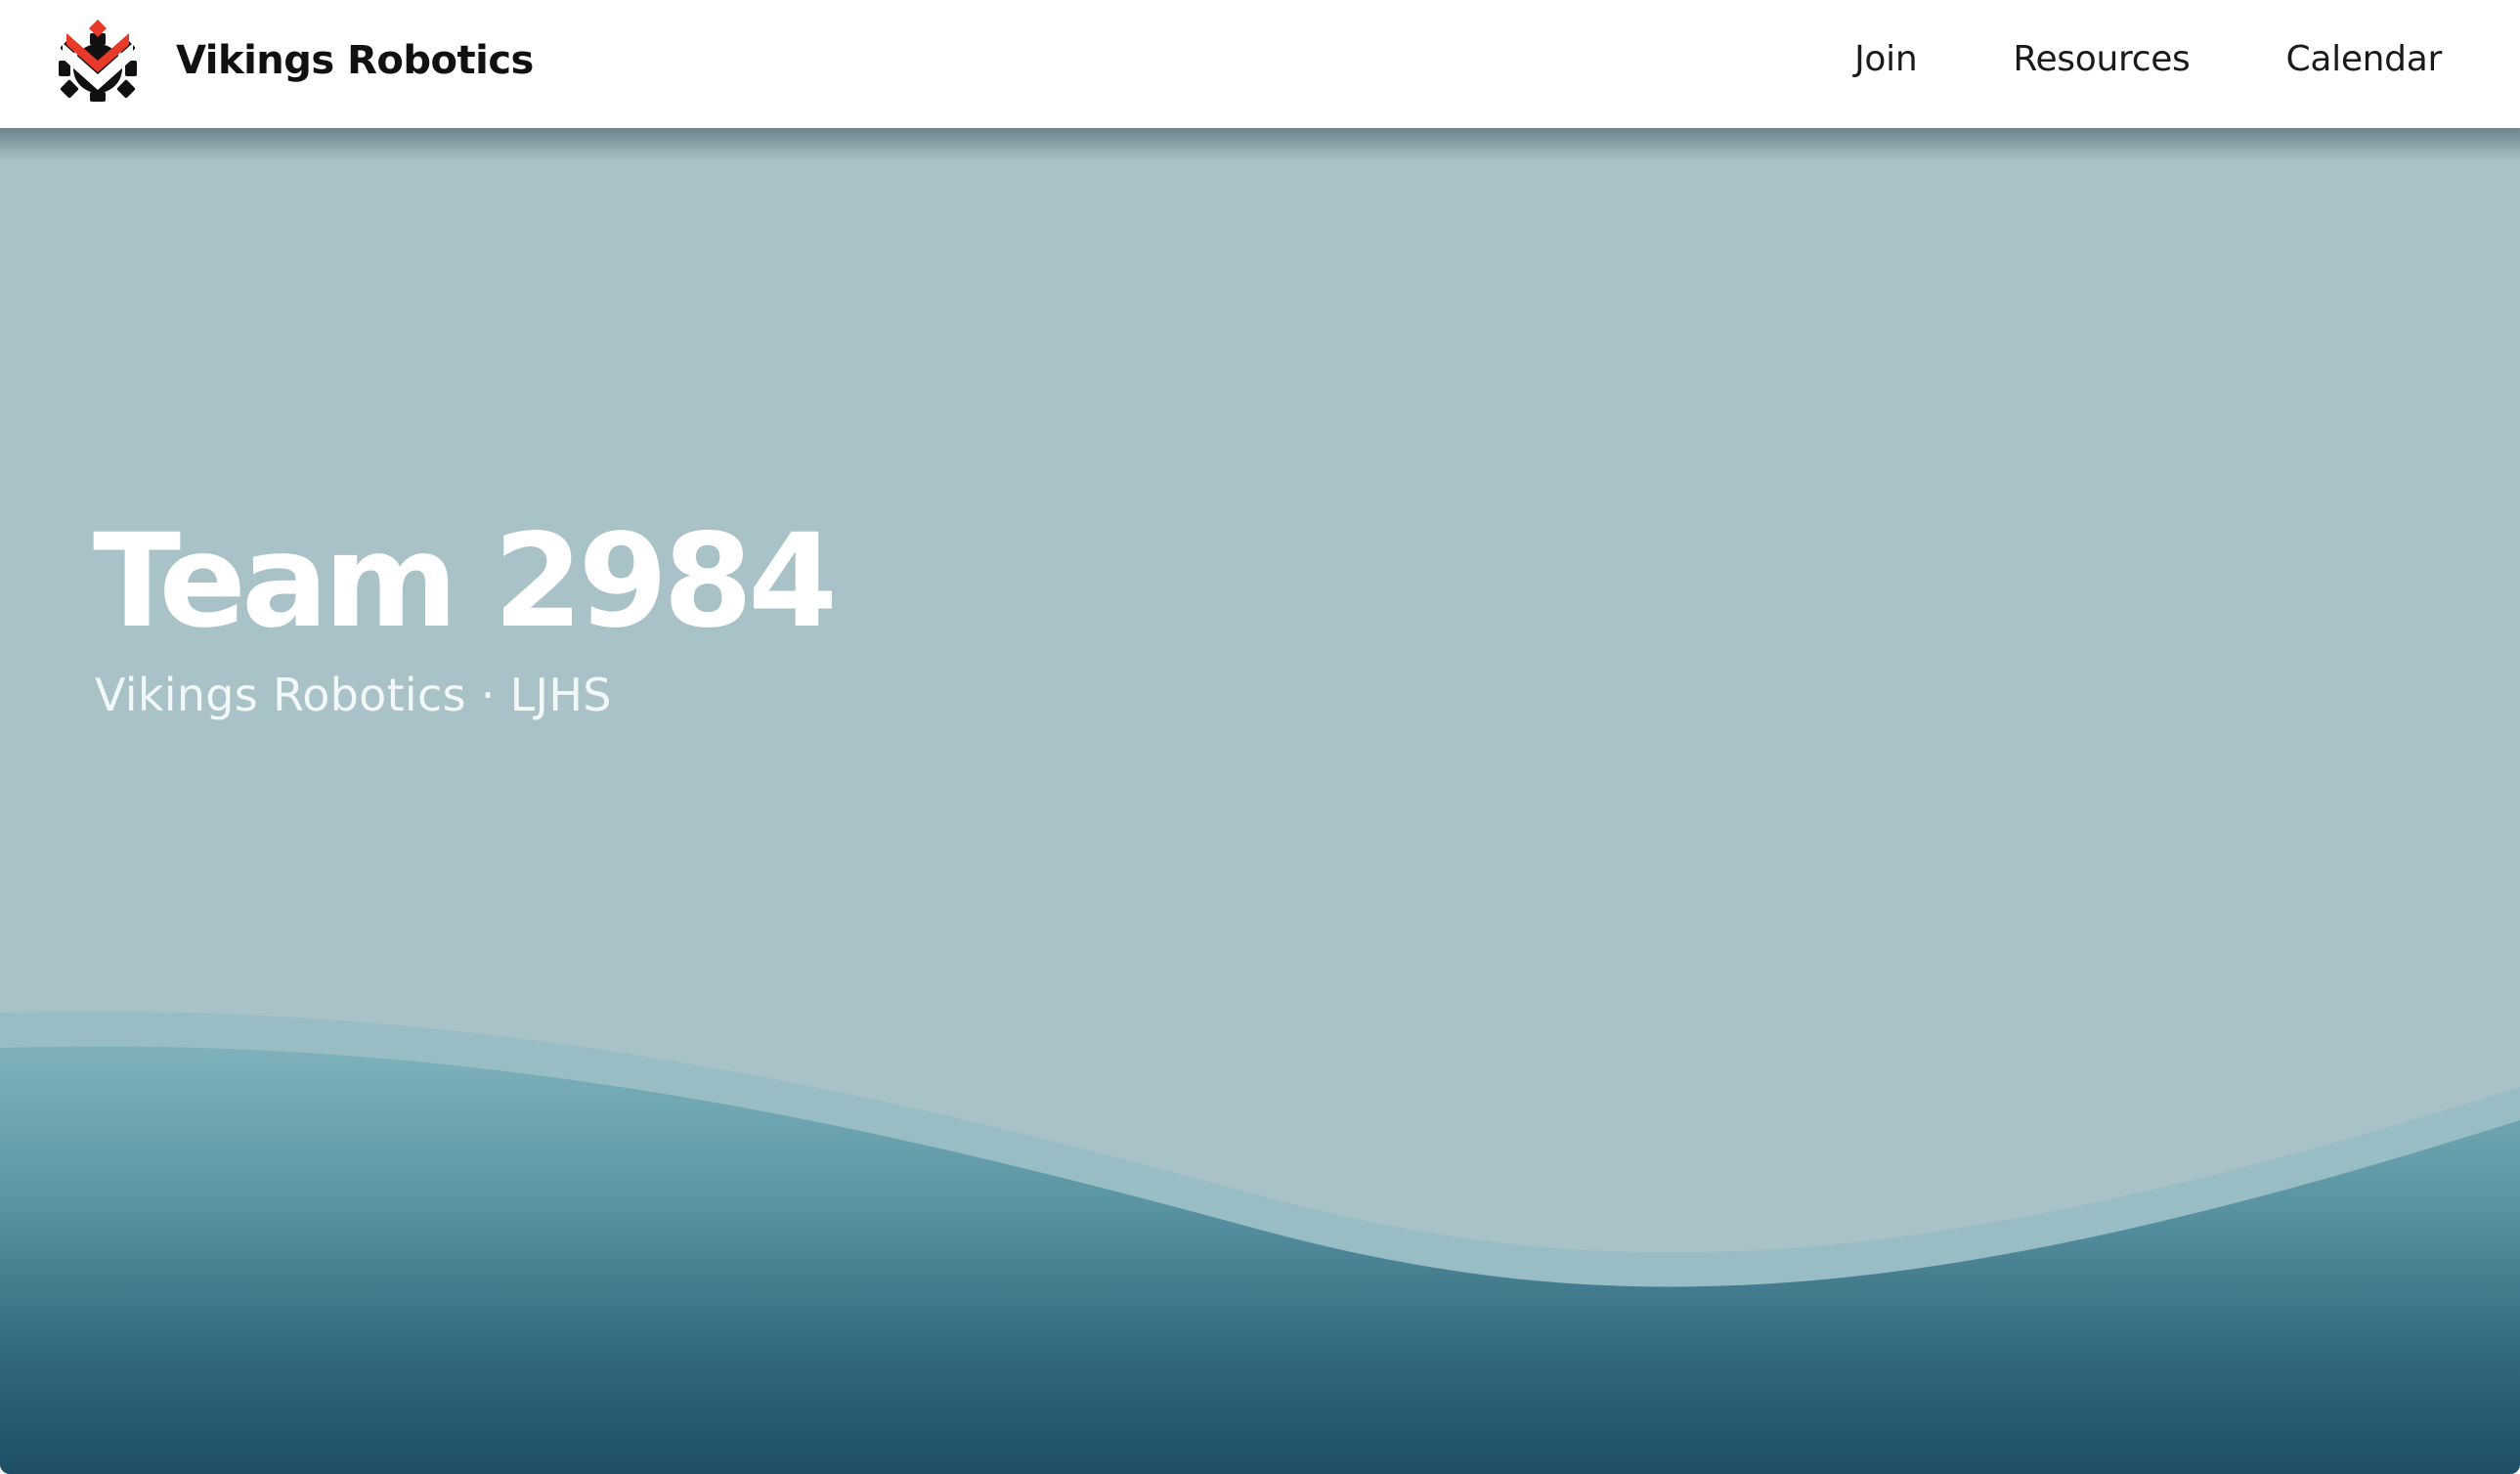 Image resolution: width=2520 pixels, height=1474 pixels. Describe the element at coordinates (353, 695) in the screenshot. I see `hero-subtitle: Vikings Robotics · LJHS` at that location.